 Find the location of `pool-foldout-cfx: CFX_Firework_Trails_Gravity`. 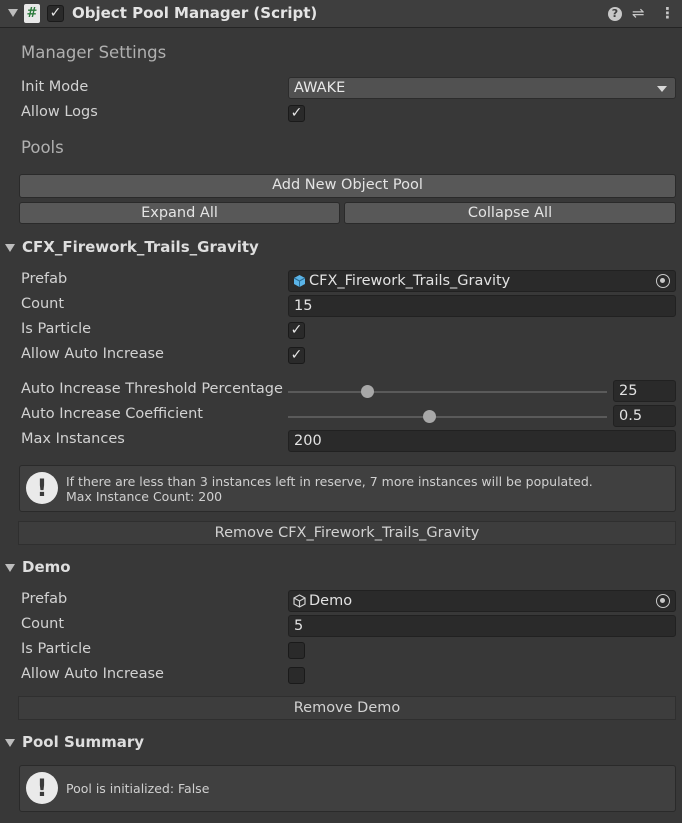

pool-foldout-cfx: CFX_Firework_Trails_Gravity is located at coordinates (341, 247).